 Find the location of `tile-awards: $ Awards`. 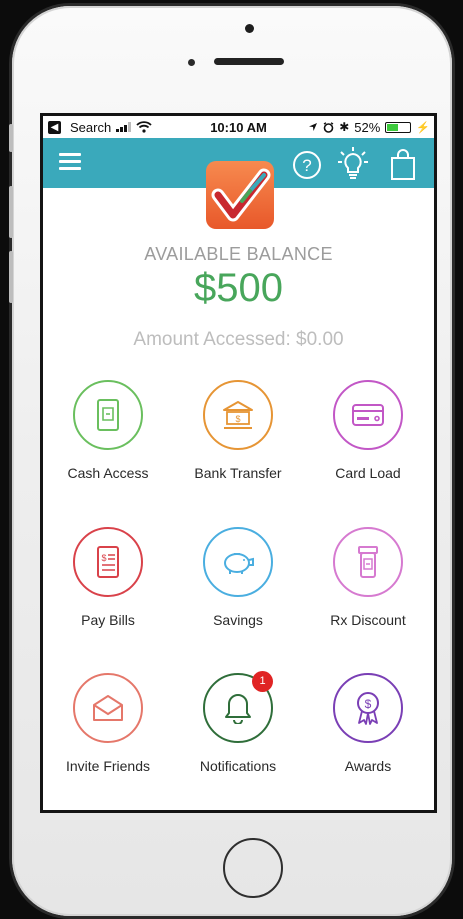

tile-awards: $ Awards is located at coordinates (368, 723).